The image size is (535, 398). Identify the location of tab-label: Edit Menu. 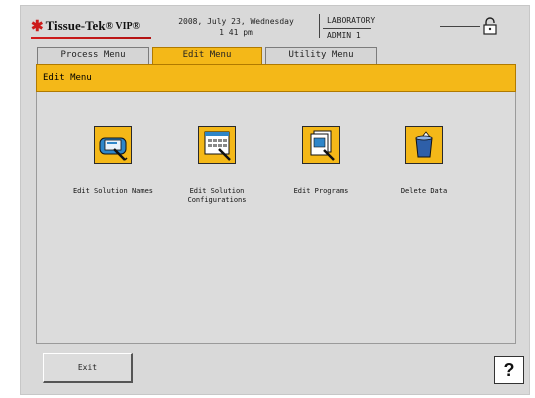
(207, 55).